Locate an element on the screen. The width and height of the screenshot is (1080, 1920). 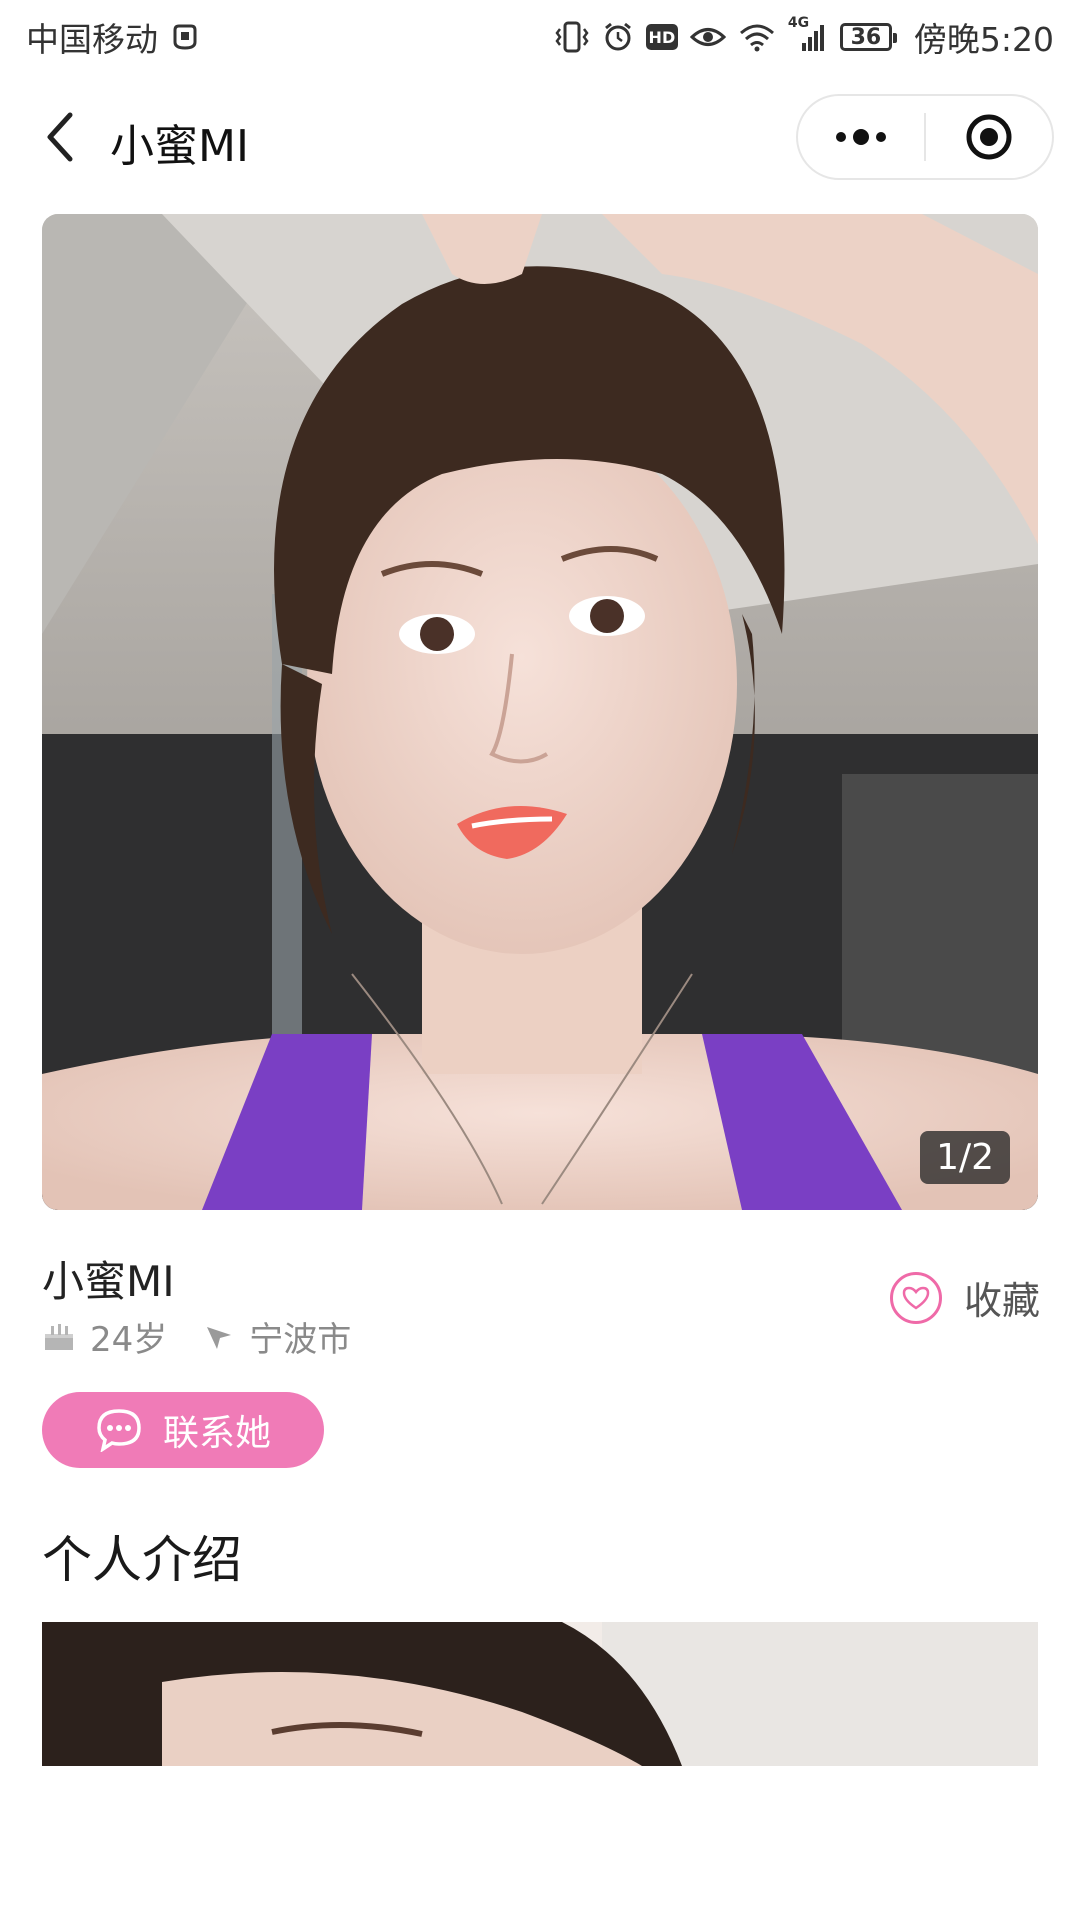
cake-icon is located at coordinates (59, 1336).